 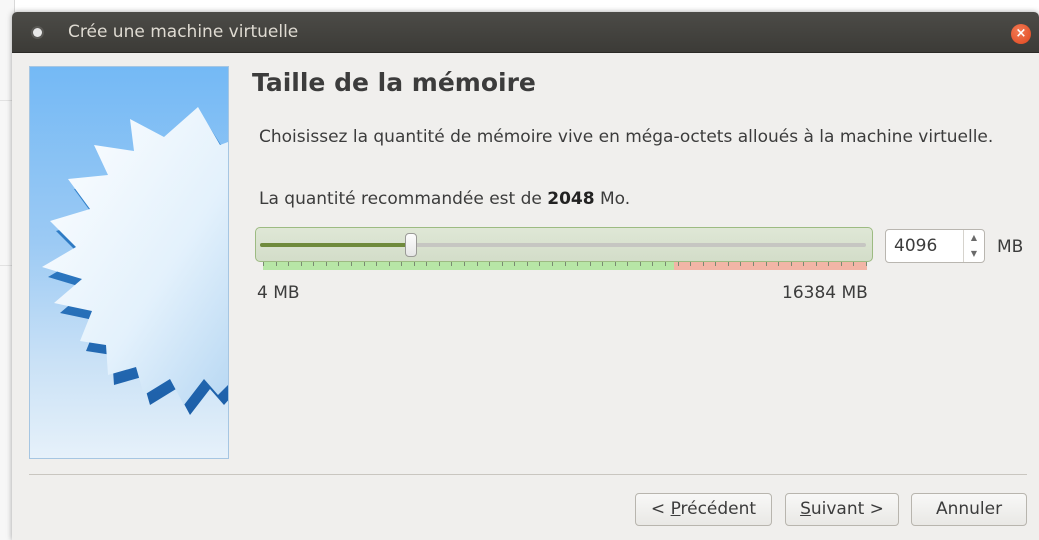 What do you see at coordinates (411, 245) in the screenshot?
I see `slider-thumb` at bounding box center [411, 245].